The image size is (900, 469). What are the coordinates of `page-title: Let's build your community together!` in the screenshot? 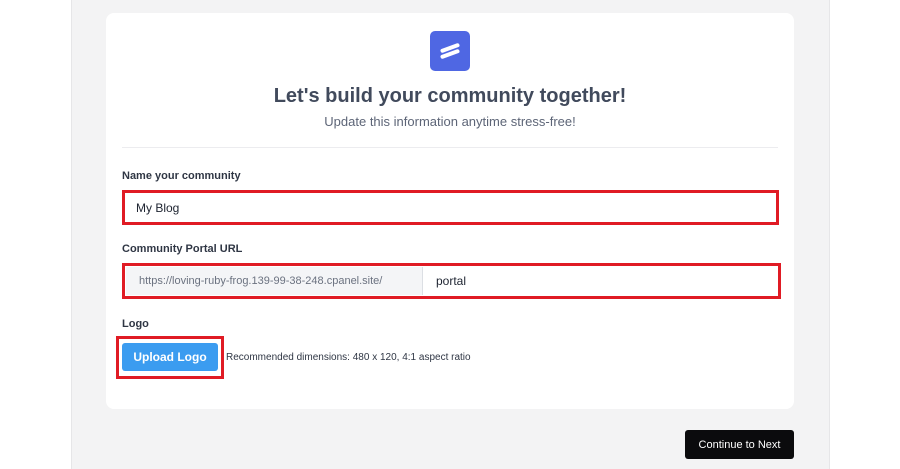 It's located at (450, 96).